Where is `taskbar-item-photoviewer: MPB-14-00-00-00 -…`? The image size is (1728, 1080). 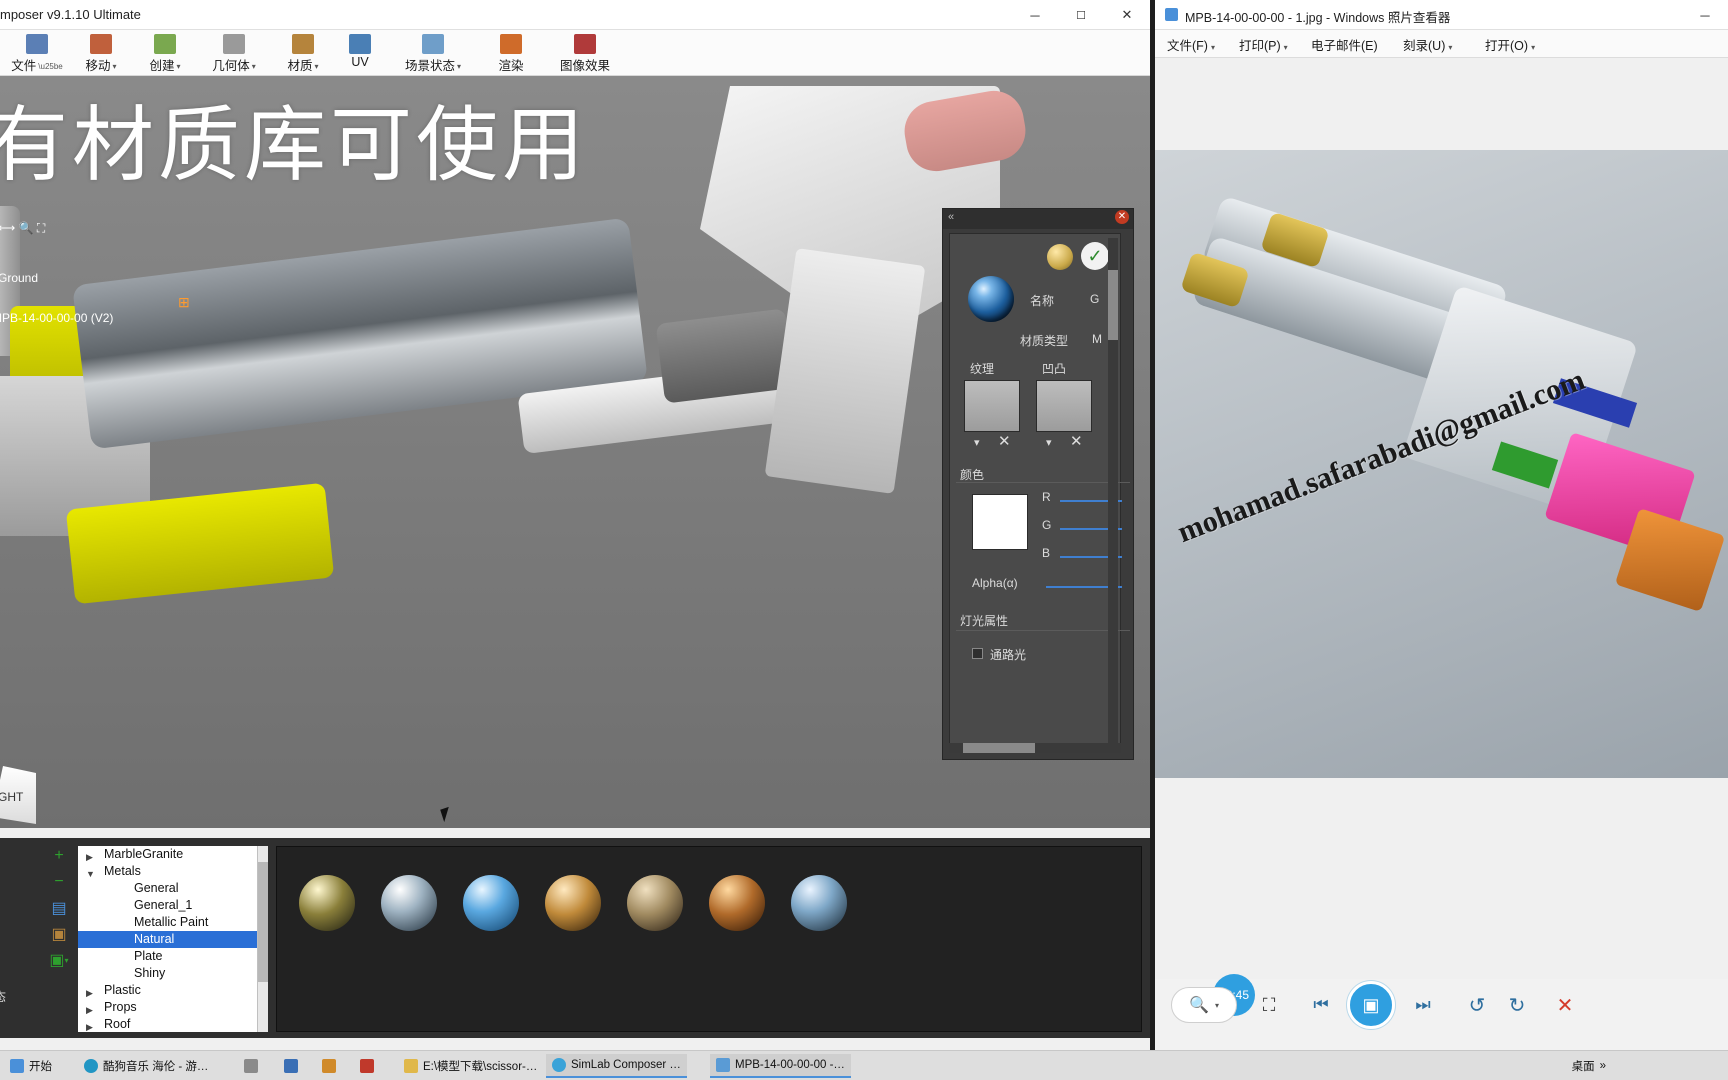
taskbar-item-photoviewer: MPB-14-00-00-00 -… is located at coordinates (780, 1066).